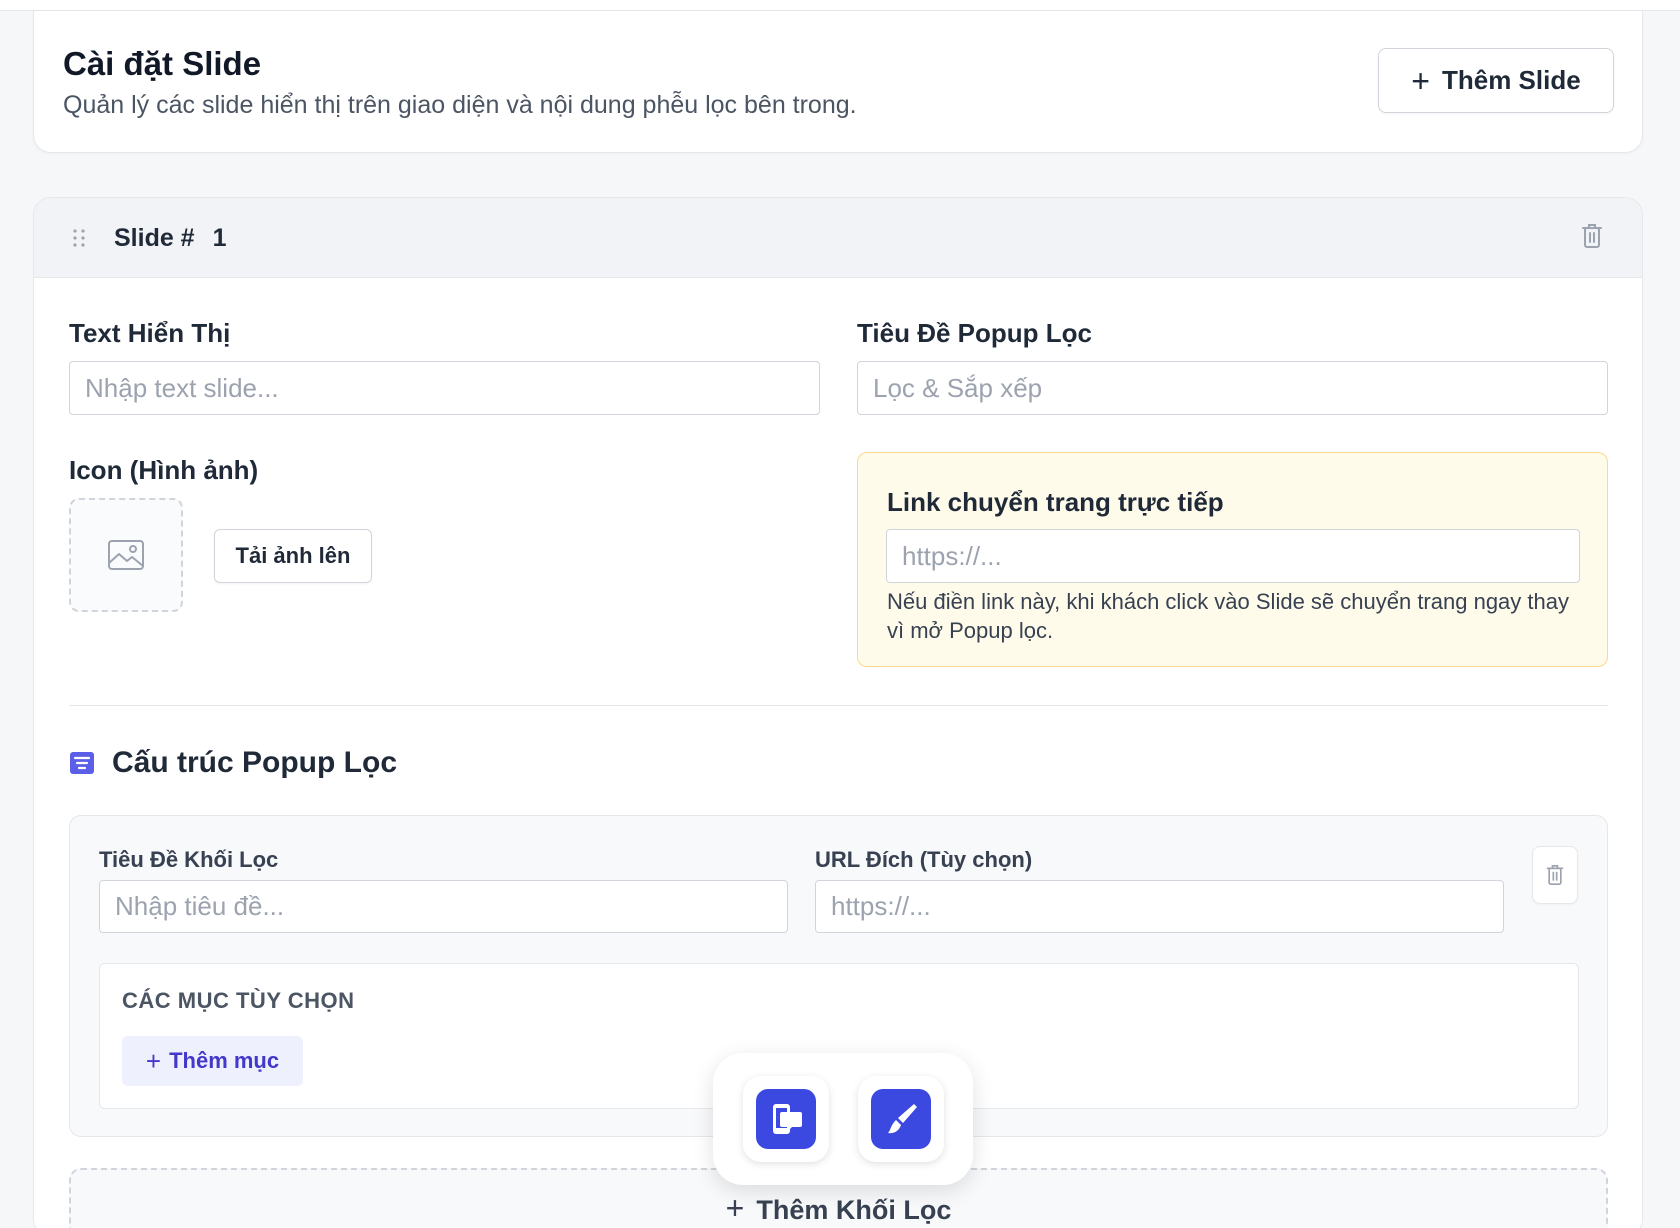 The width and height of the screenshot is (1680, 1228). I want to click on icon-image-placeholder, so click(126, 555).